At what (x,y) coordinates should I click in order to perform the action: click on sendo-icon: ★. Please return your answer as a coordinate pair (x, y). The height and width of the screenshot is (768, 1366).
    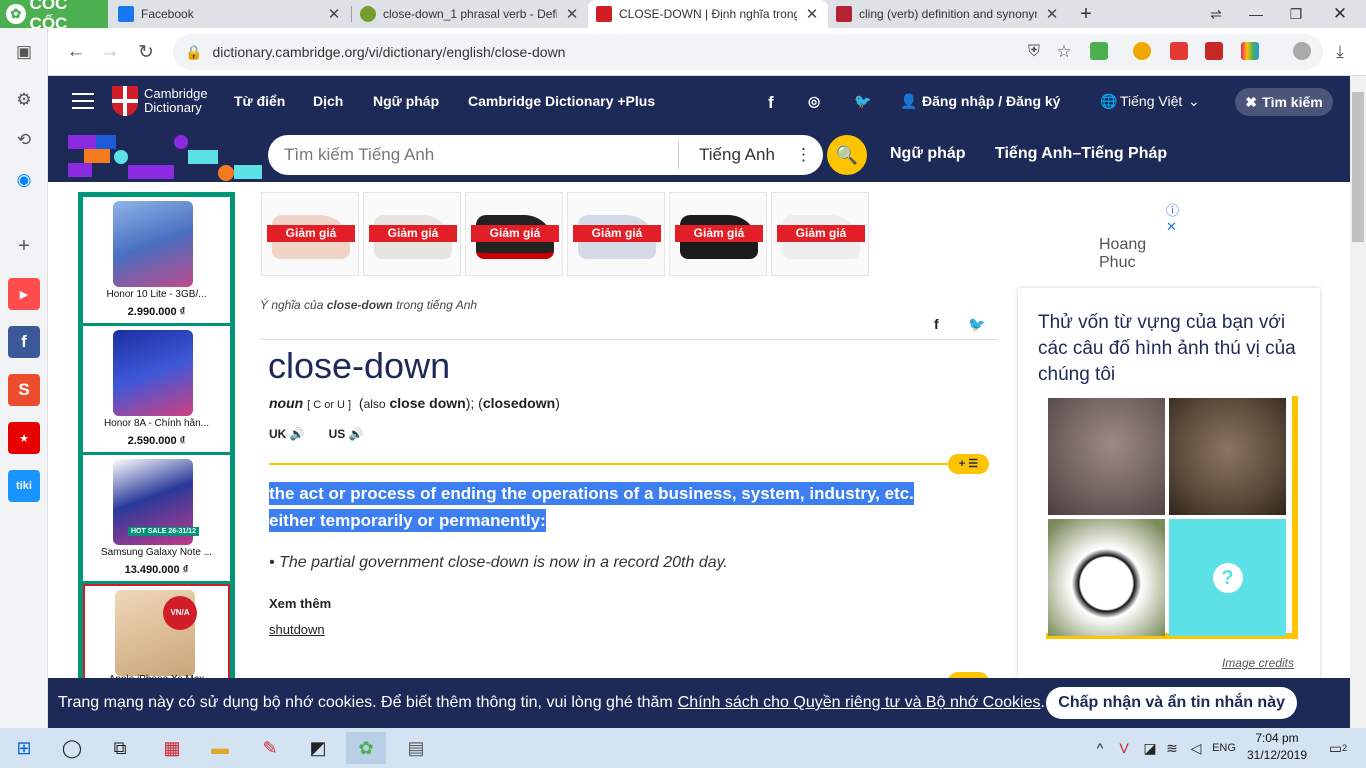
    Looking at the image, I should click on (24, 438).